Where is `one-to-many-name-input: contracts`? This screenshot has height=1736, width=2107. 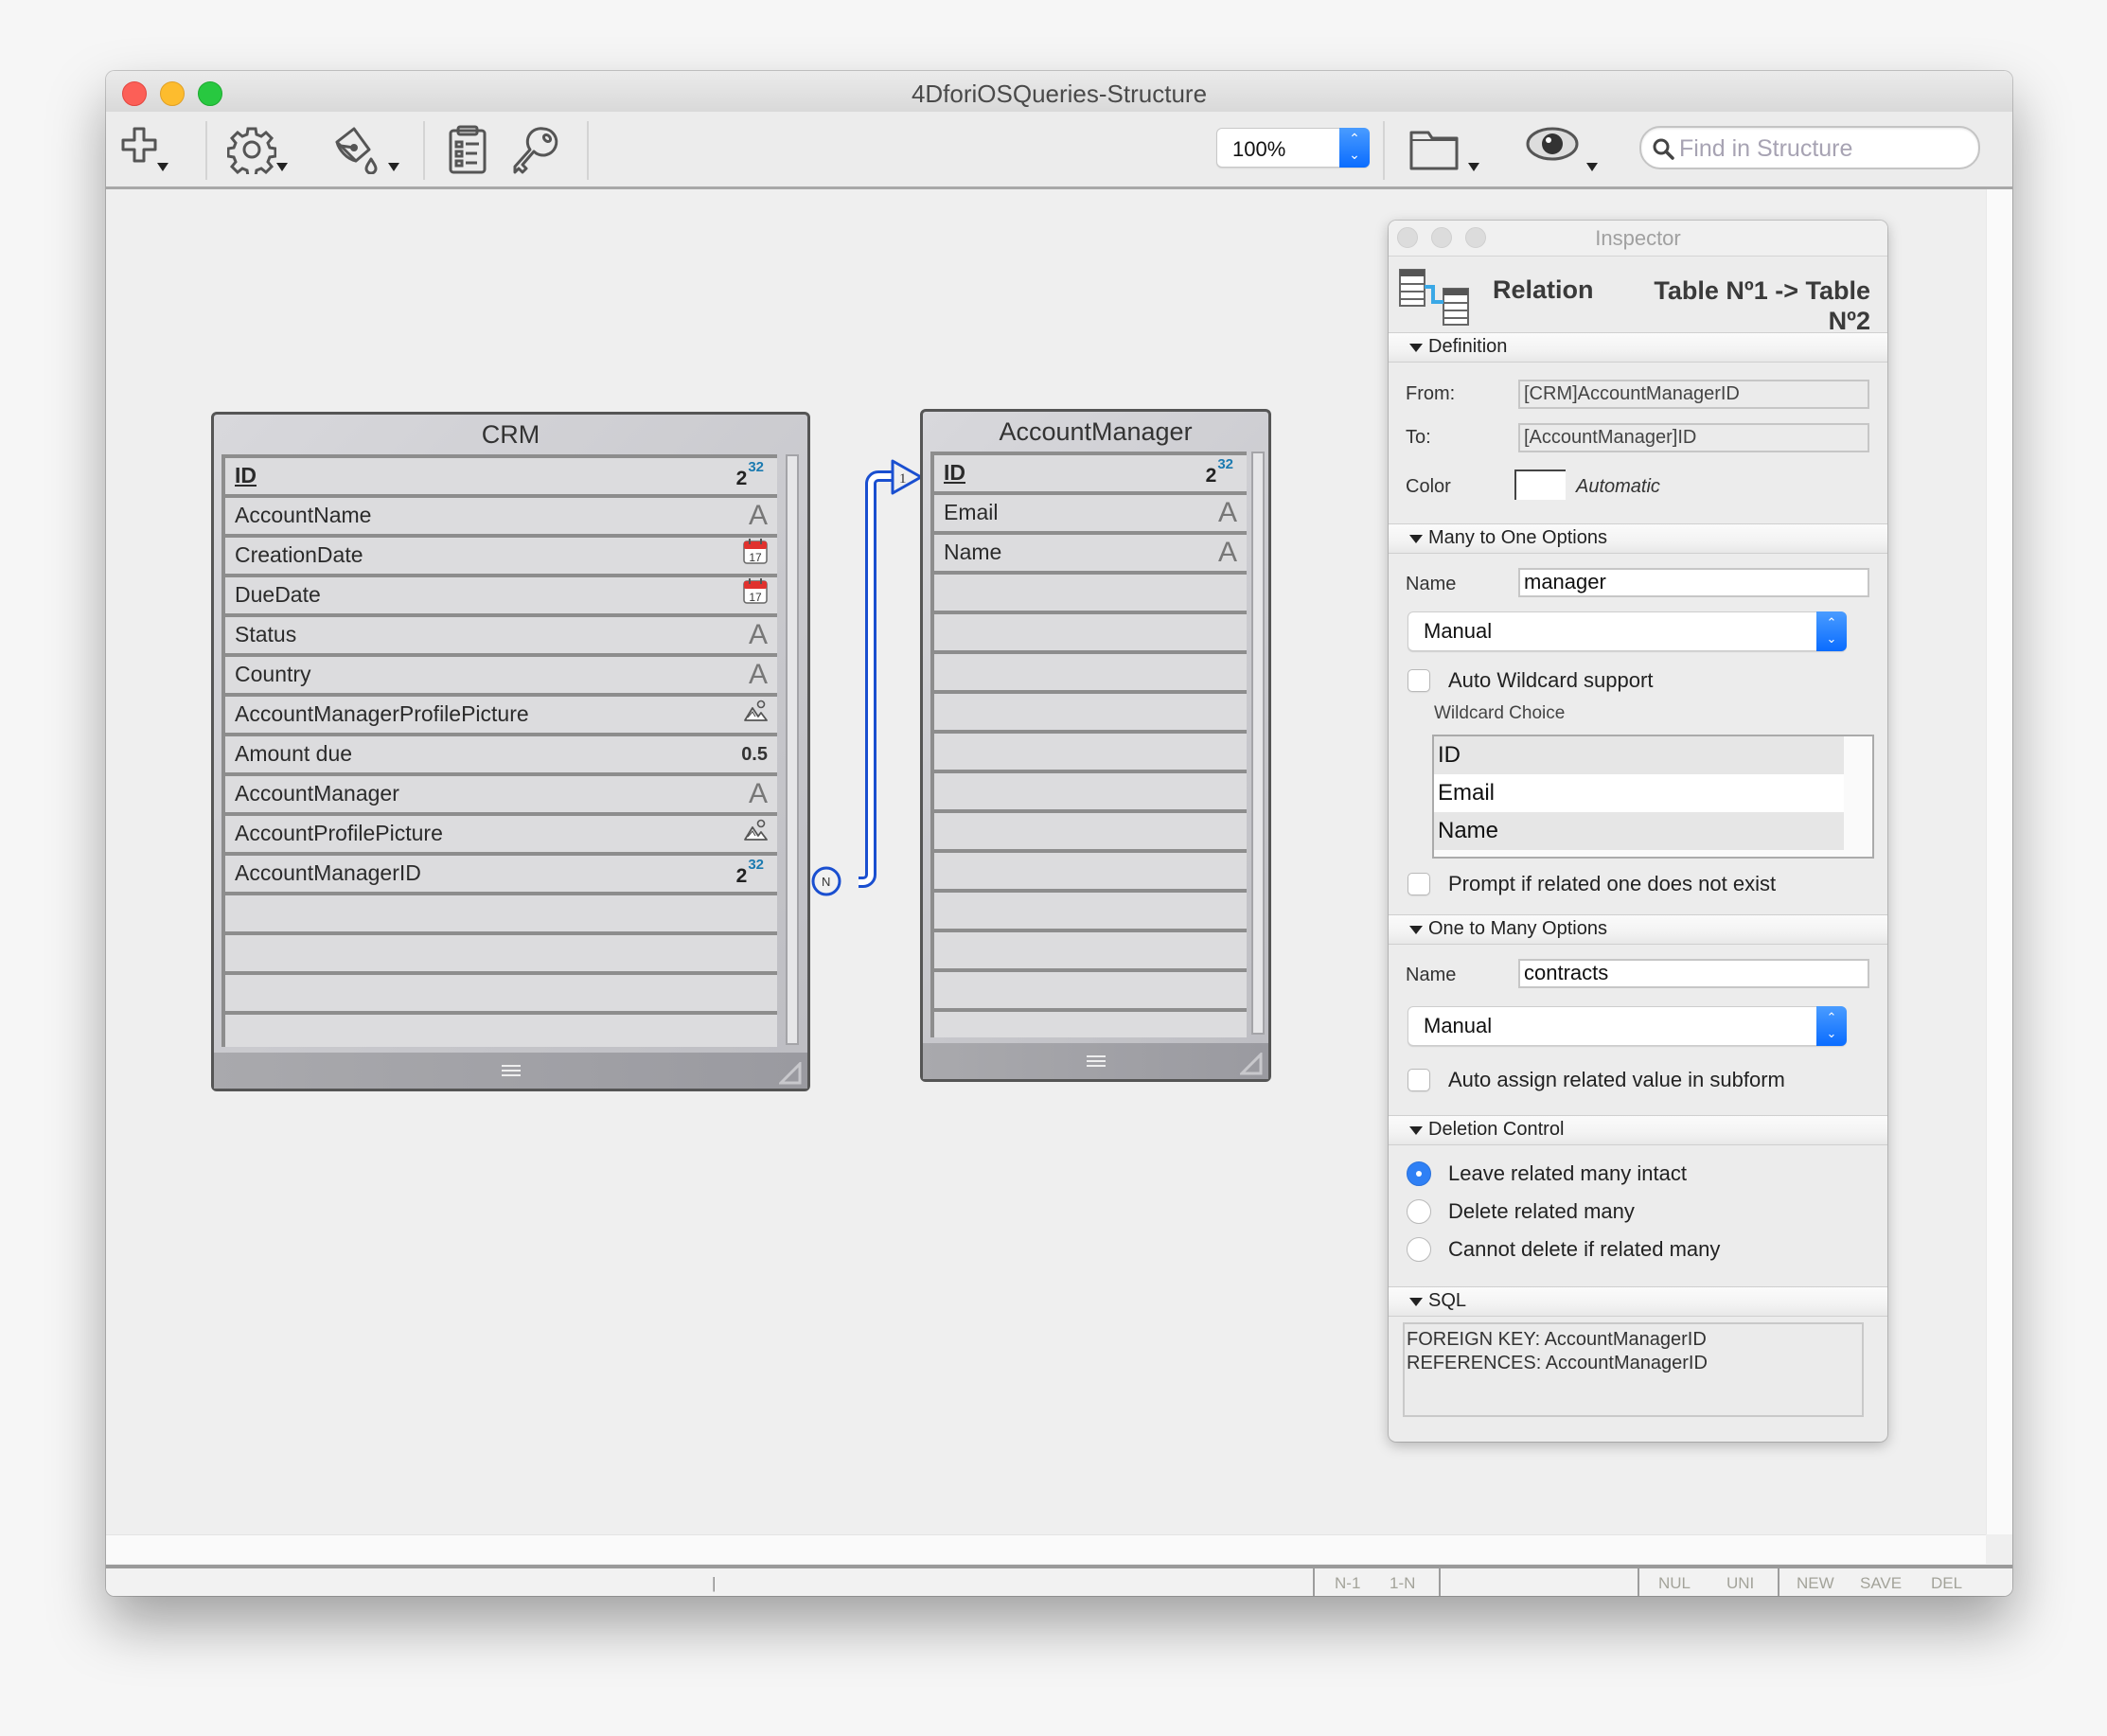 one-to-many-name-input: contracts is located at coordinates (1693, 973).